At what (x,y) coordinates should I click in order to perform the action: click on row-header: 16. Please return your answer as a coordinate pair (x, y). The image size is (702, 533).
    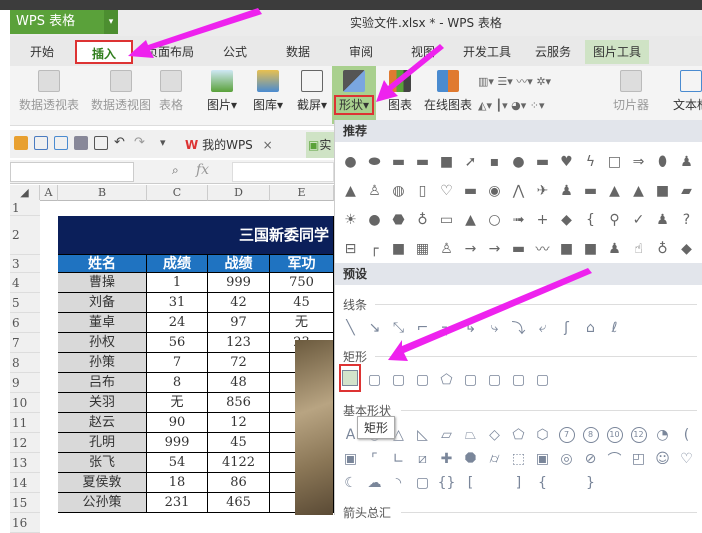
    Looking at the image, I should click on (25, 523).